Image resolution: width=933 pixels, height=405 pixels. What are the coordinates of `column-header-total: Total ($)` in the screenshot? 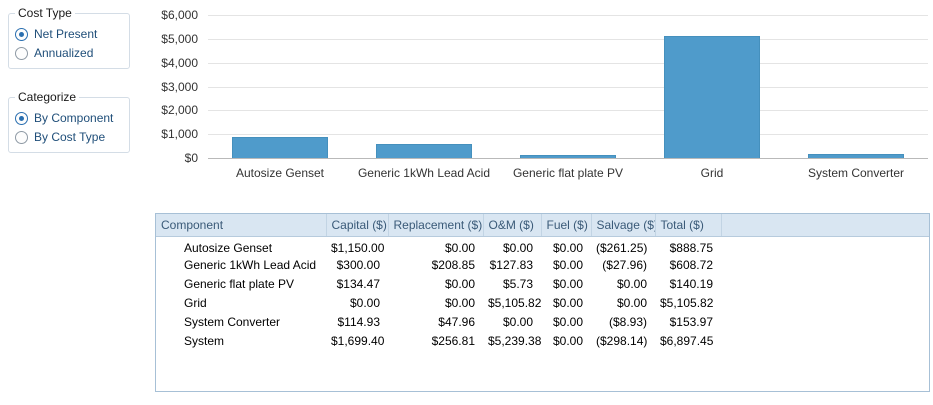 It's located at (688, 225).